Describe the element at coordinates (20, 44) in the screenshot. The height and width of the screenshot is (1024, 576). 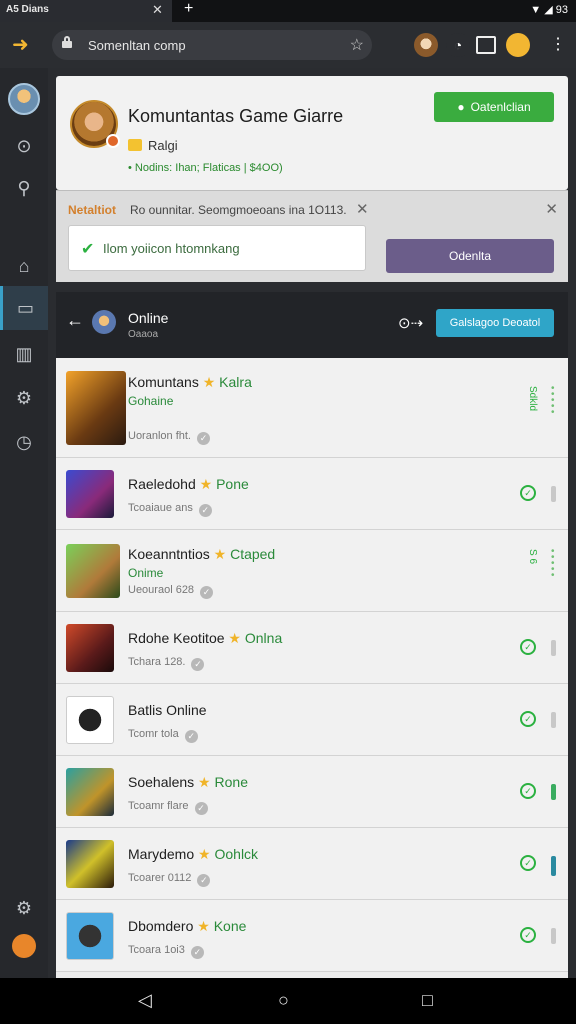
I see `back-arrow-icon: ➜` at that location.